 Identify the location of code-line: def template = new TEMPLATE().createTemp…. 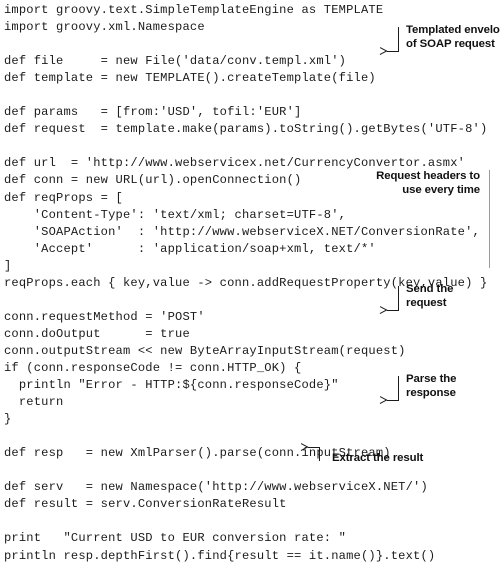
(190, 78).